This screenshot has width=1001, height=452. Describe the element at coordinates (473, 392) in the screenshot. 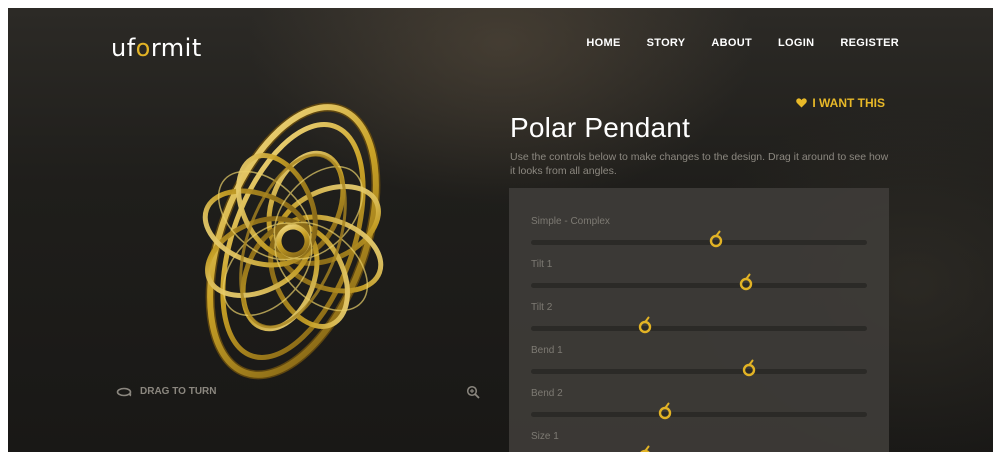

I see `zoom-in-icon` at that location.